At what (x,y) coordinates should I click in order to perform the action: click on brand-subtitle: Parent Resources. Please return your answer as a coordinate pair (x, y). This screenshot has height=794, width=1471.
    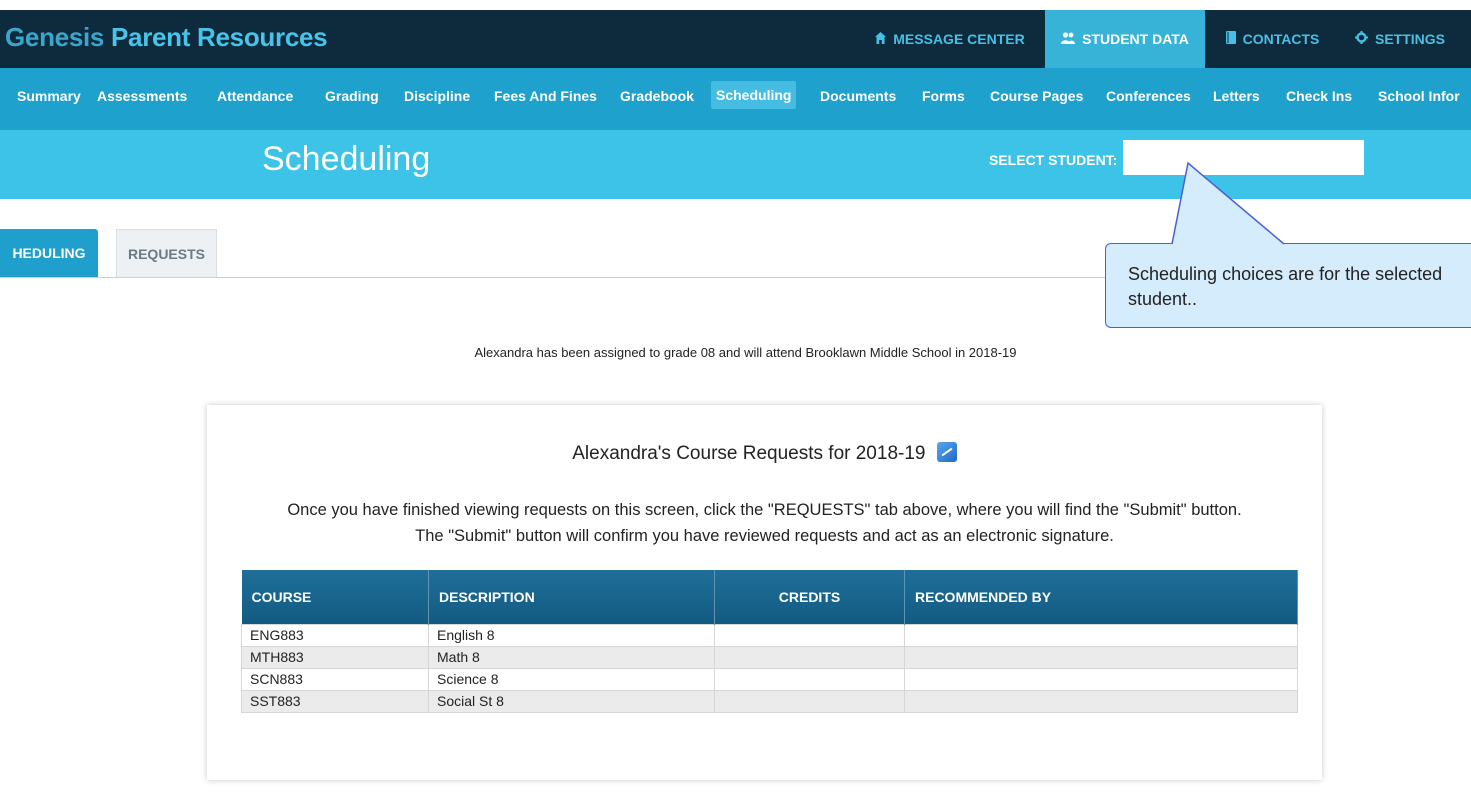
    Looking at the image, I should click on (216, 37).